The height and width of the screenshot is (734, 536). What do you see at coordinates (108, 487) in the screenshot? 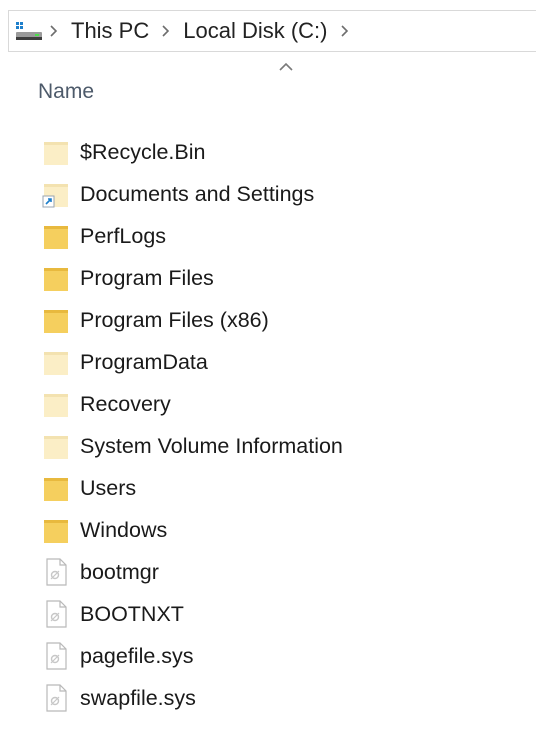
I see `item-label: Users` at bounding box center [108, 487].